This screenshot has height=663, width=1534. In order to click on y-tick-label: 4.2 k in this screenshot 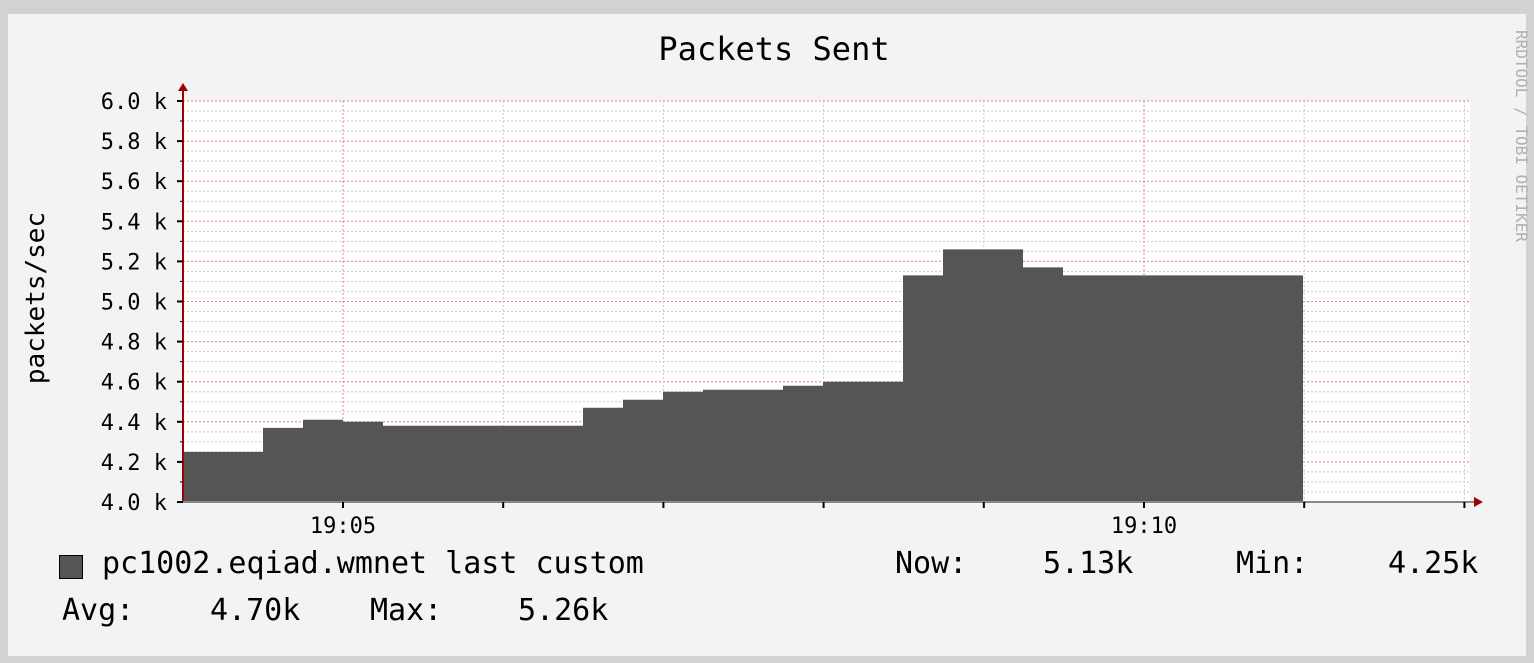, I will do `click(134, 463)`.